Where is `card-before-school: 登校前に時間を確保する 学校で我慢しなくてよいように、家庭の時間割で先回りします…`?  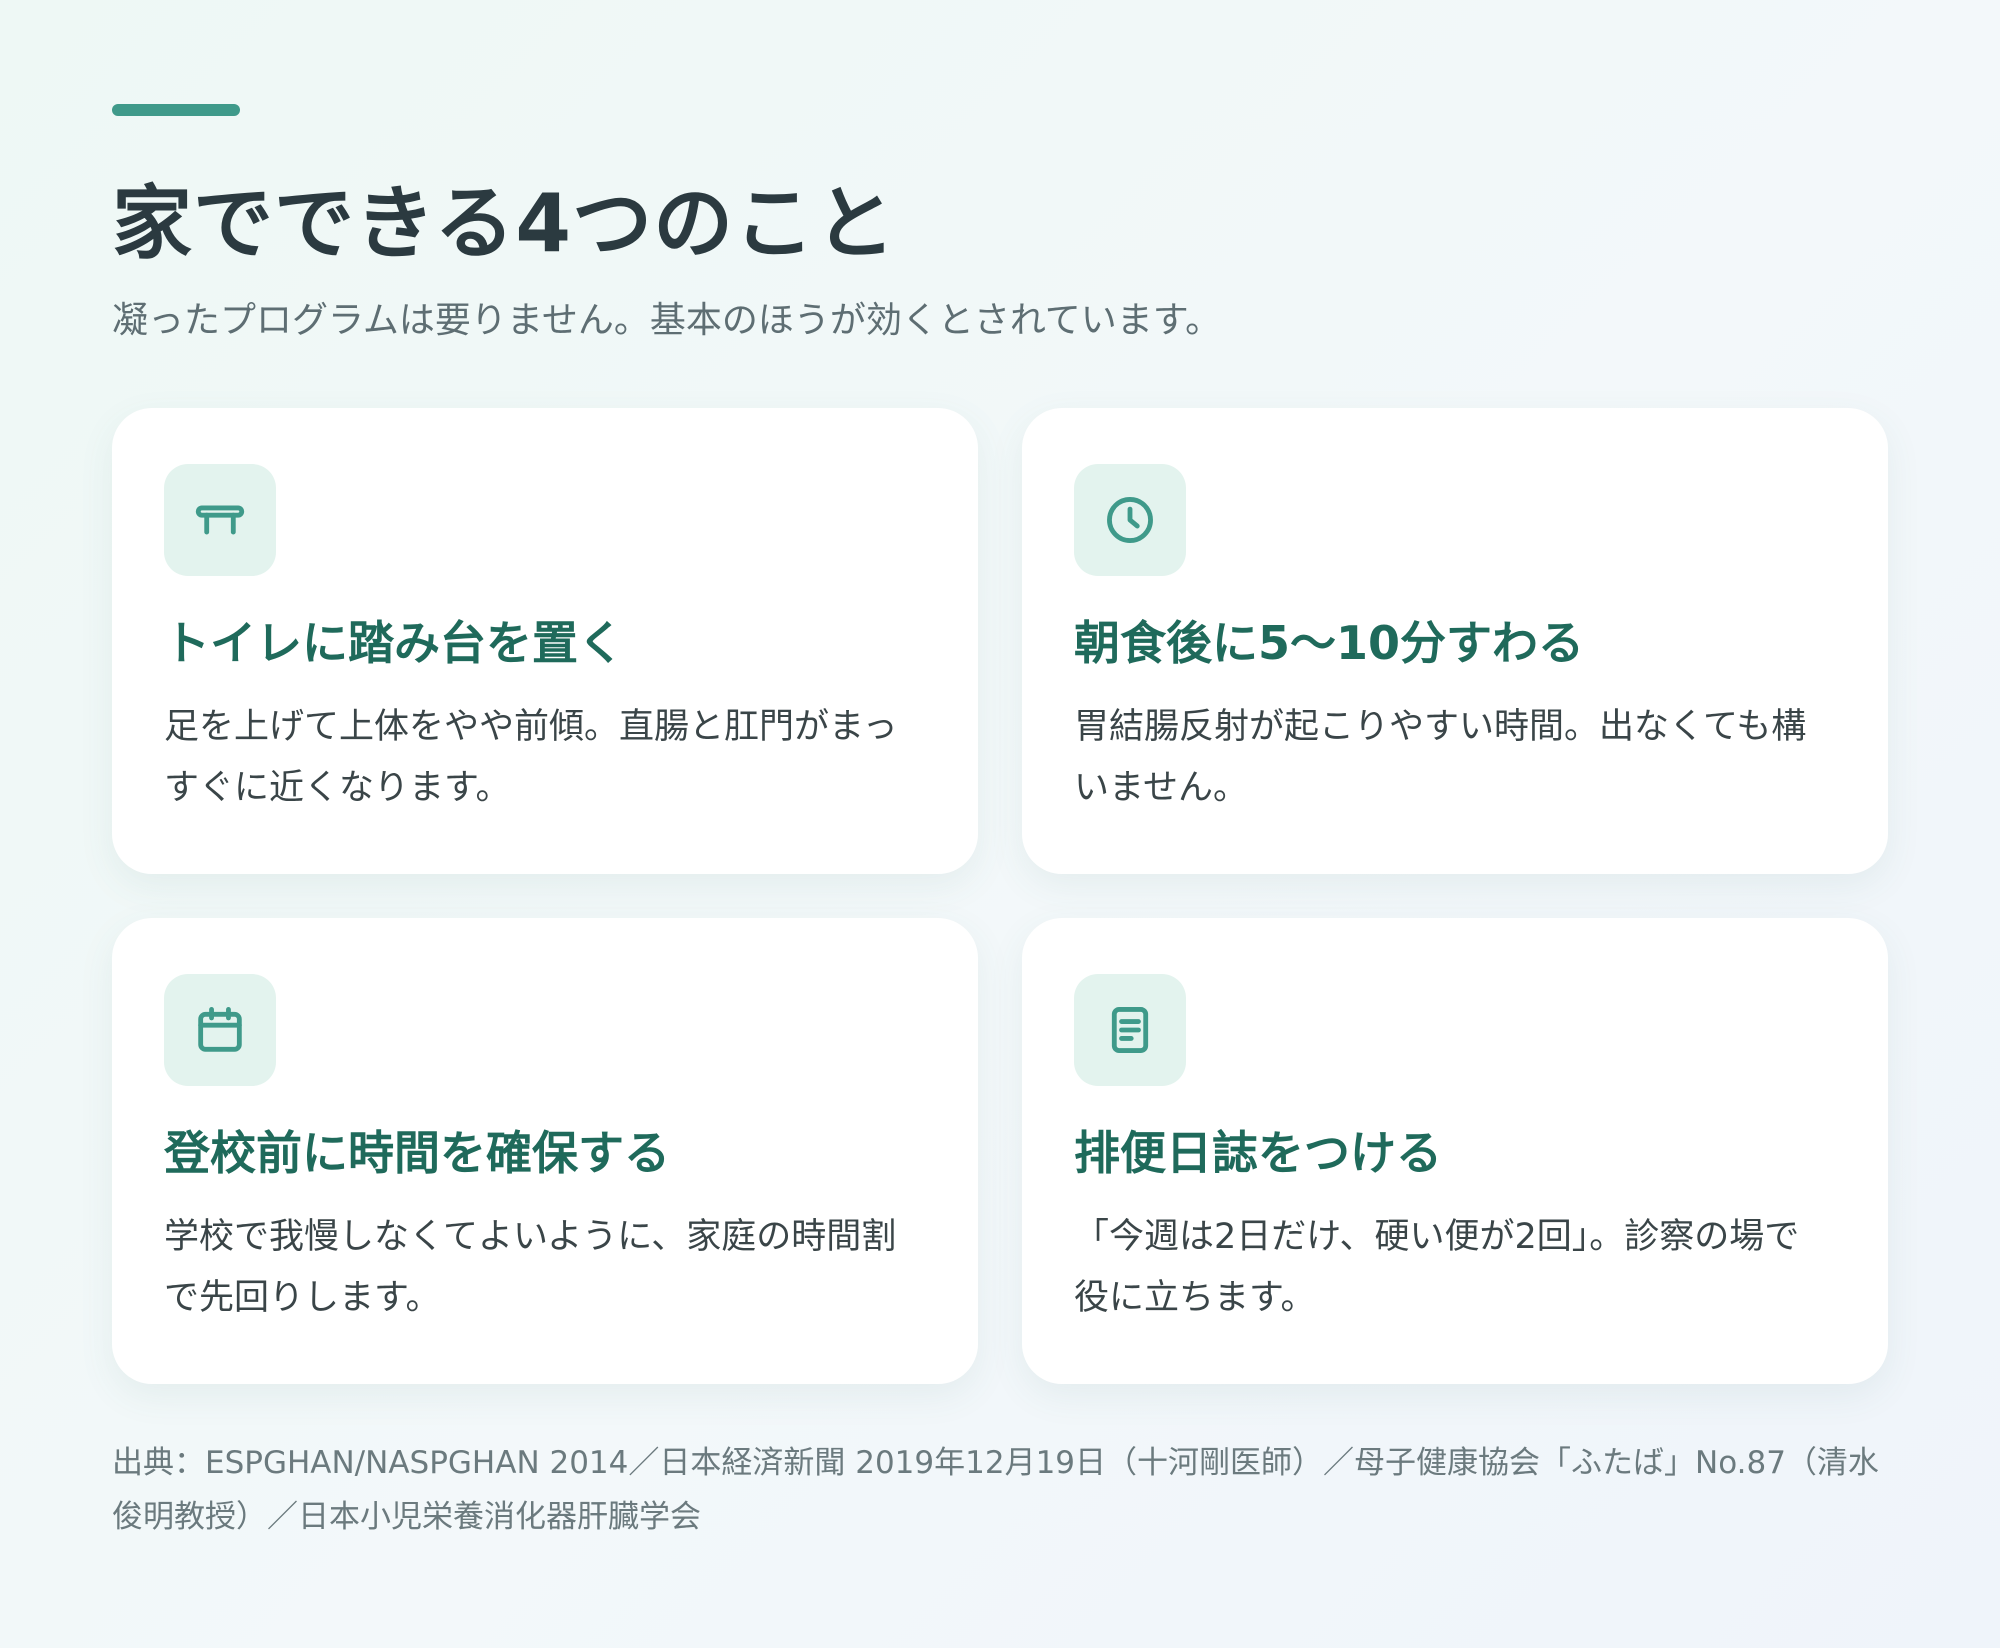 card-before-school: 登校前に時間を確保する 学校で我慢しなくてよいように、家庭の時間割で先回りします… is located at coordinates (545, 1151).